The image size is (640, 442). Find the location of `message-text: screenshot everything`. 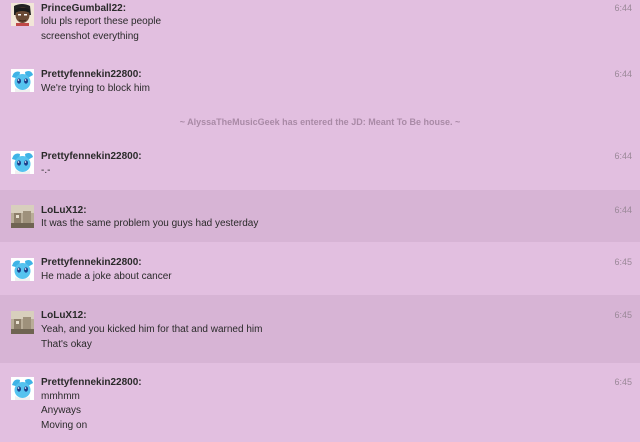

message-text: screenshot everything is located at coordinates (90, 36).